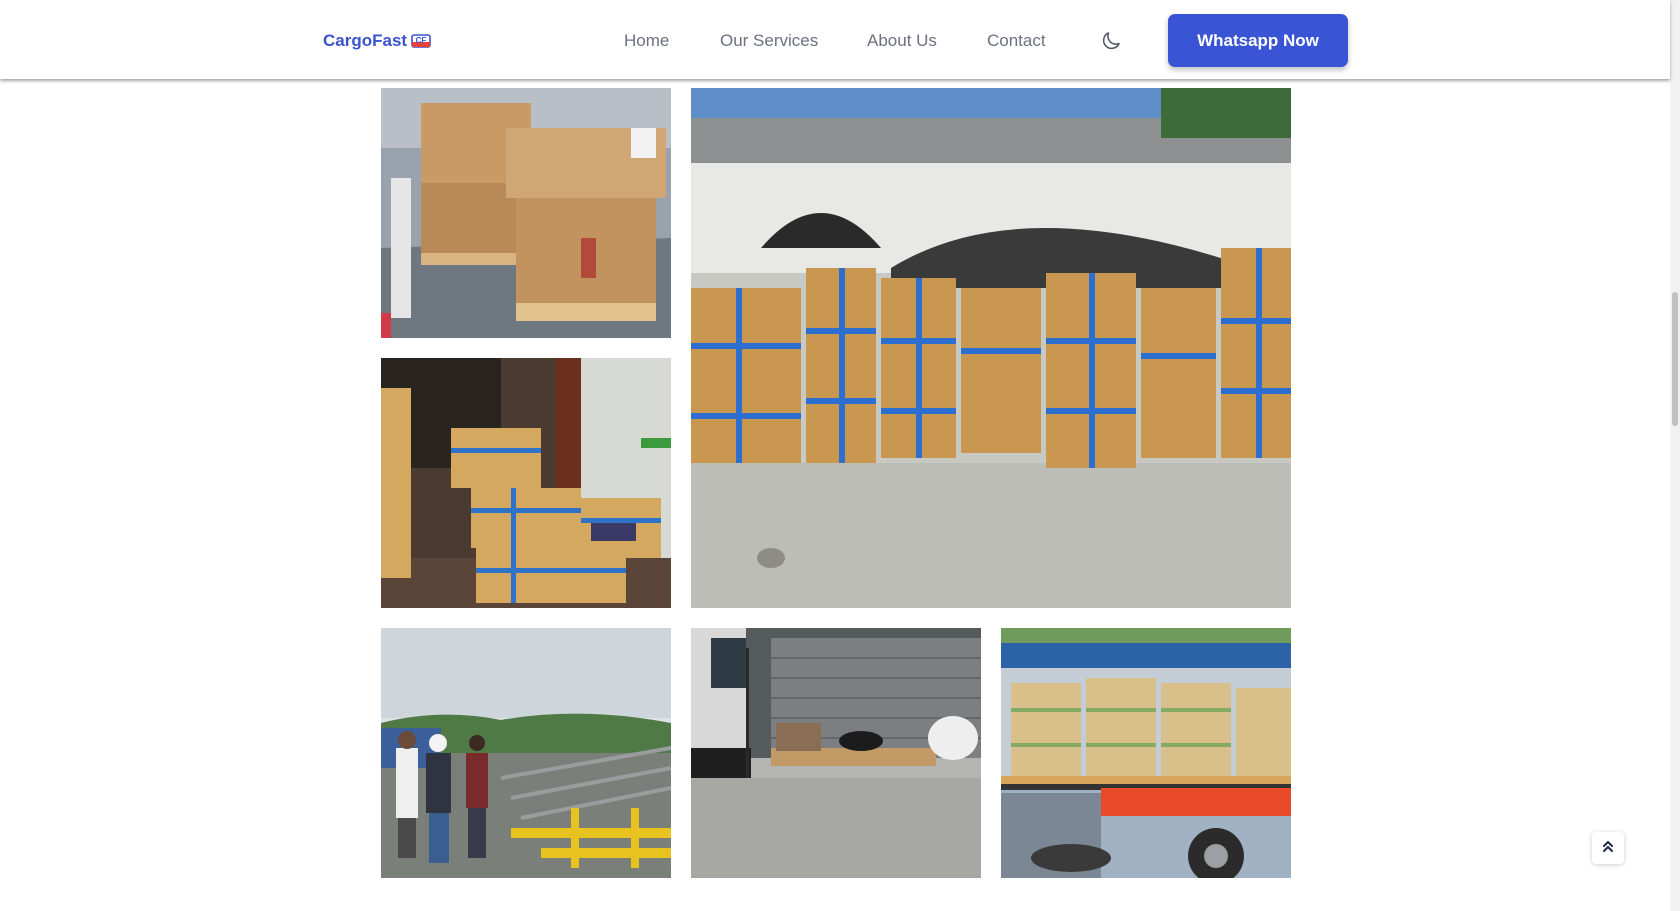  What do you see at coordinates (1016, 41) in the screenshot?
I see `nav-contact: Contact` at bounding box center [1016, 41].